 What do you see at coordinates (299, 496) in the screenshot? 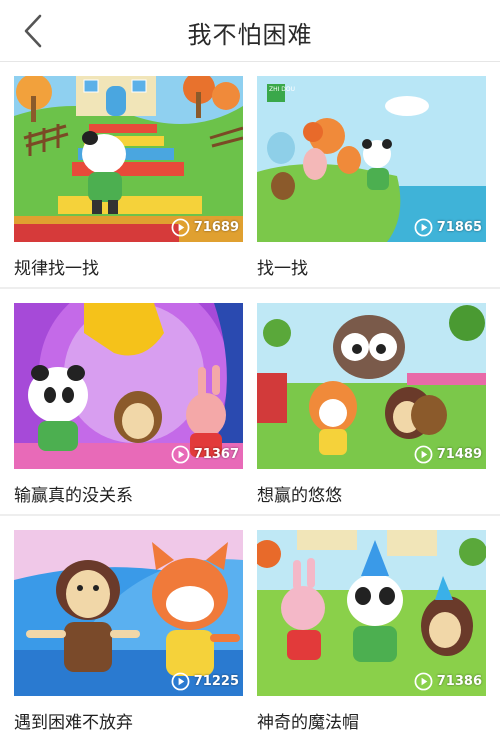
I see `video-title: 想赢的悠悠` at bounding box center [299, 496].